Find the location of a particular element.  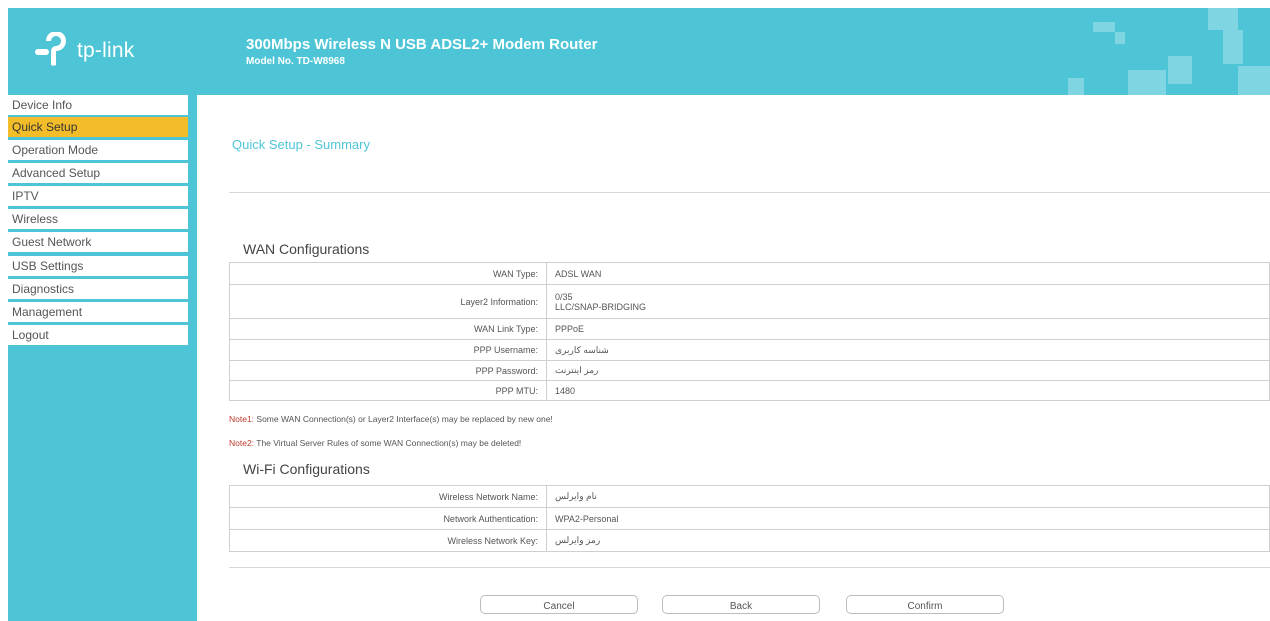

wan-type-value: ADSL WAN is located at coordinates (908, 273).